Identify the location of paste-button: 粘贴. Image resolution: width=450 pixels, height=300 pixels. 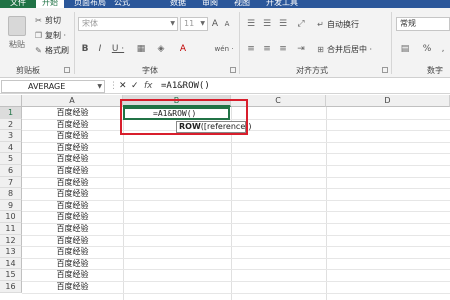
(17, 37).